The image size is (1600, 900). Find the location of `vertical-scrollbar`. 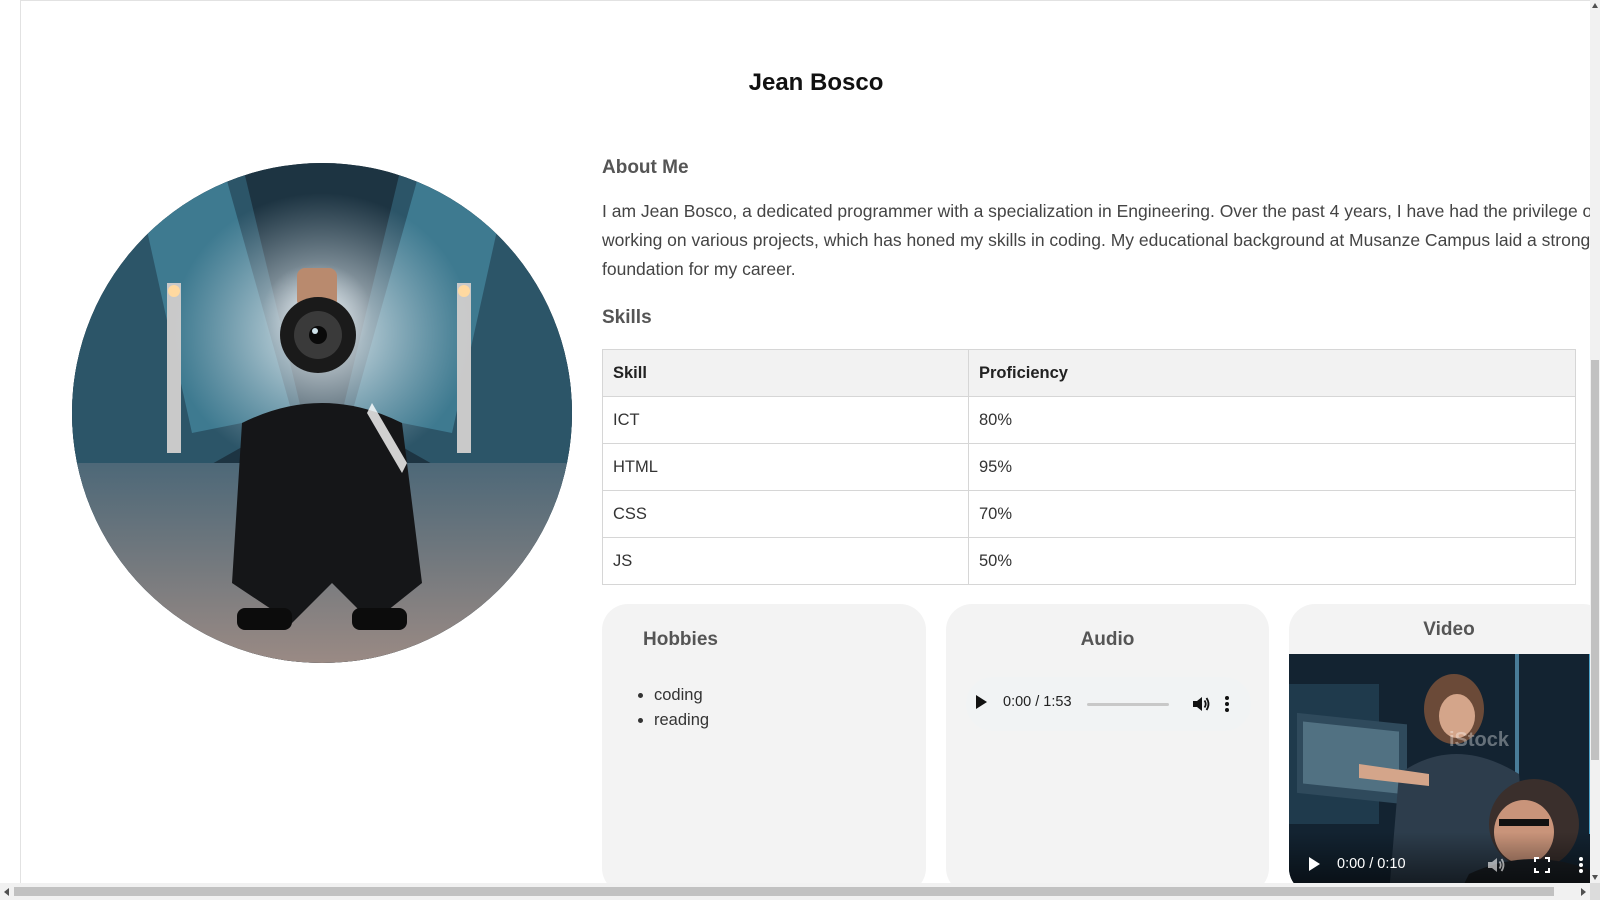

vertical-scrollbar is located at coordinates (1595, 441).